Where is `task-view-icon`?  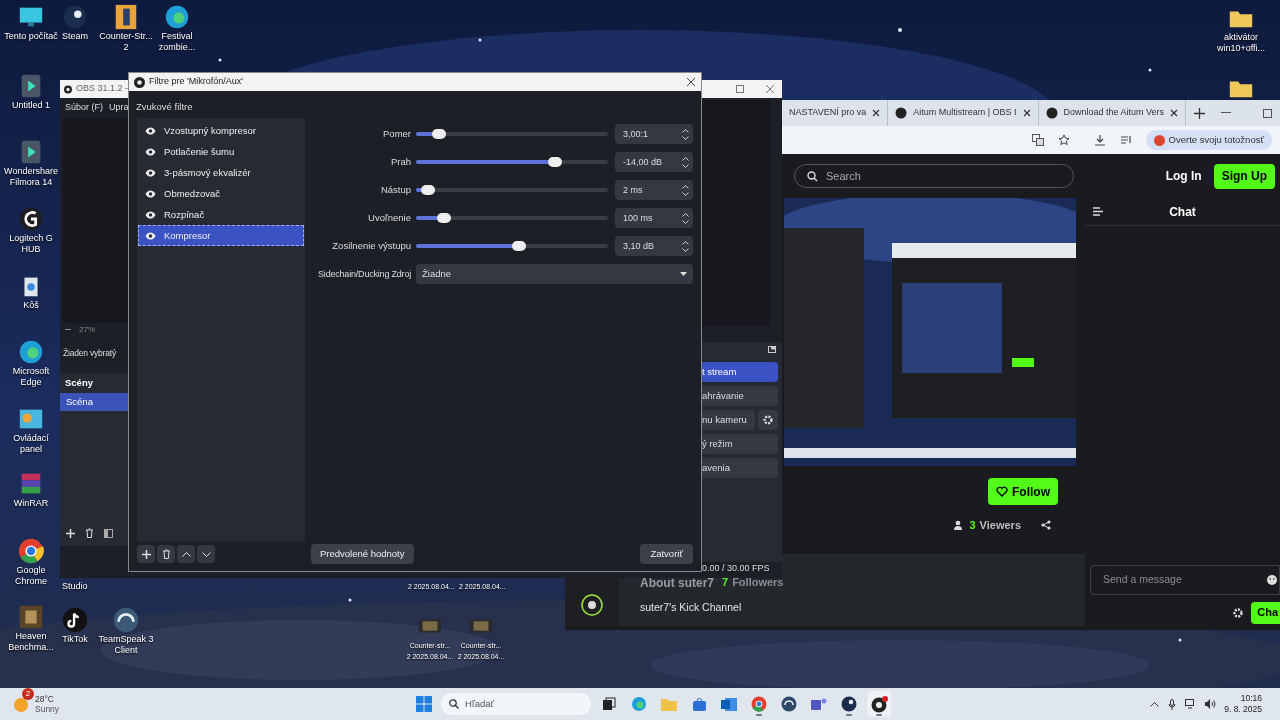 task-view-icon is located at coordinates (609, 704).